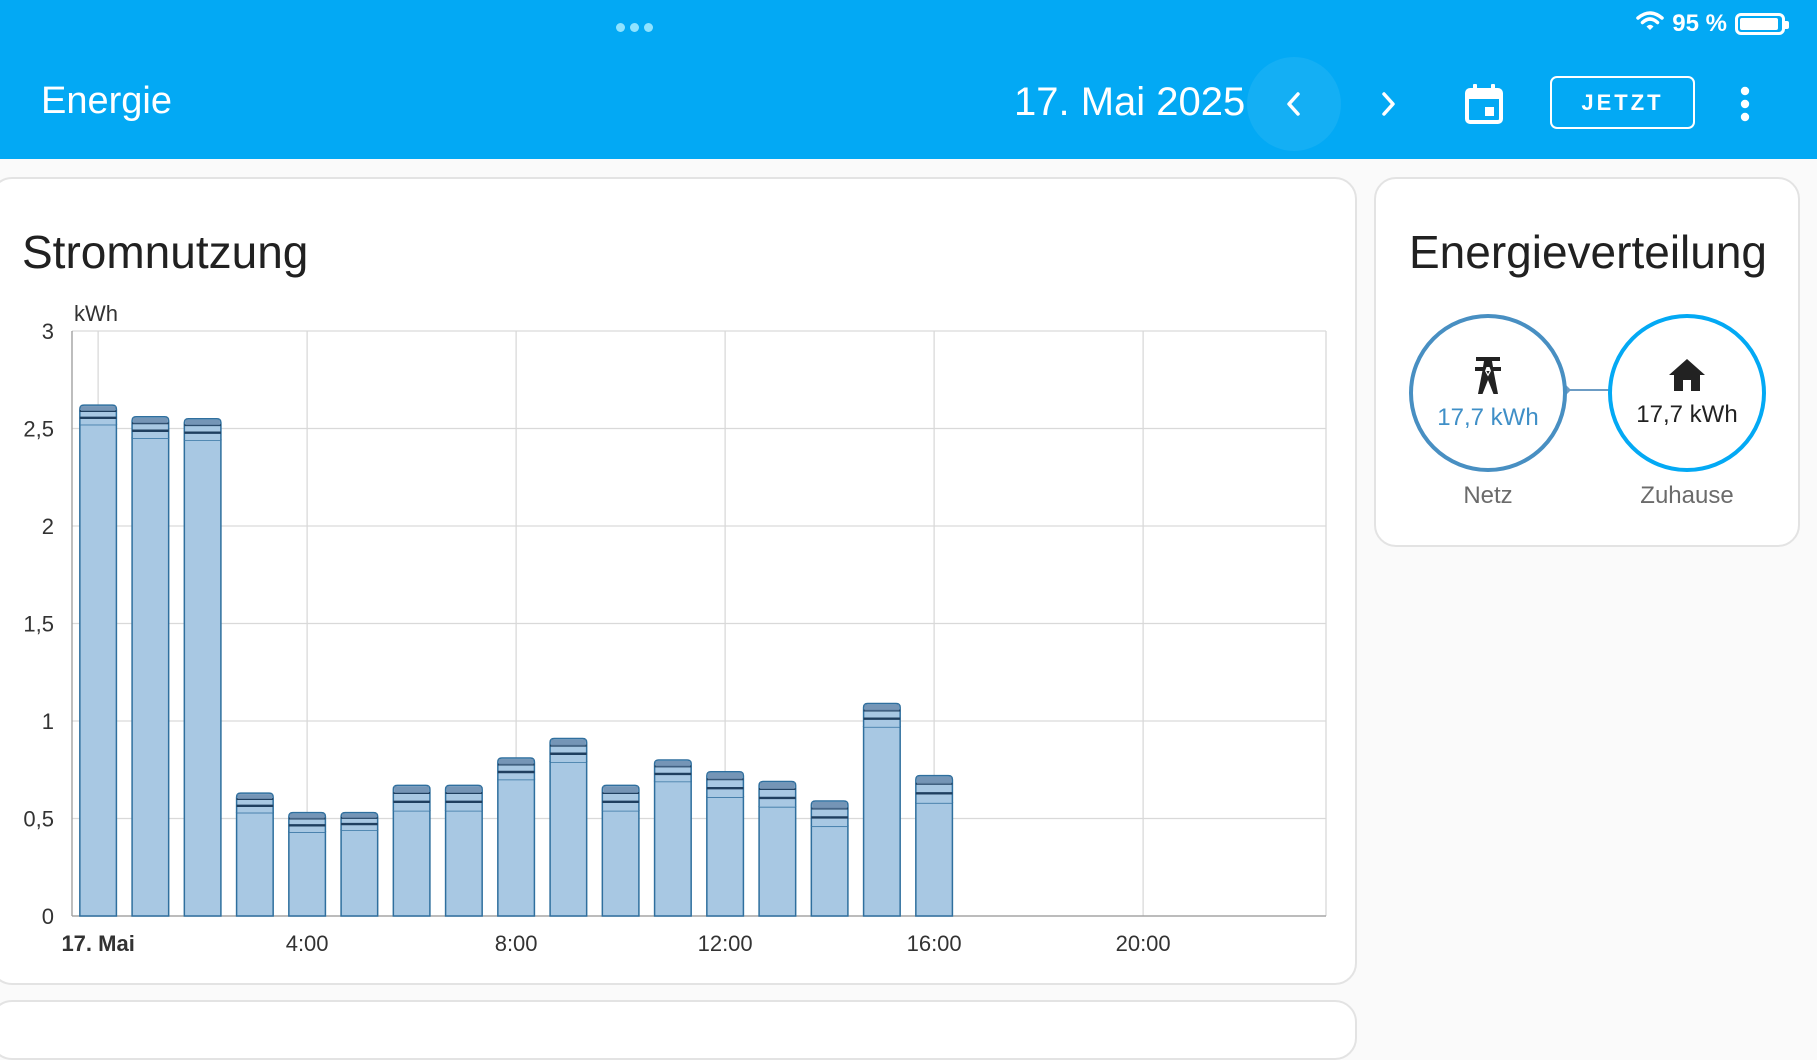 This screenshot has width=1817, height=1060. I want to click on chevron-left-icon, so click(1293, 104).